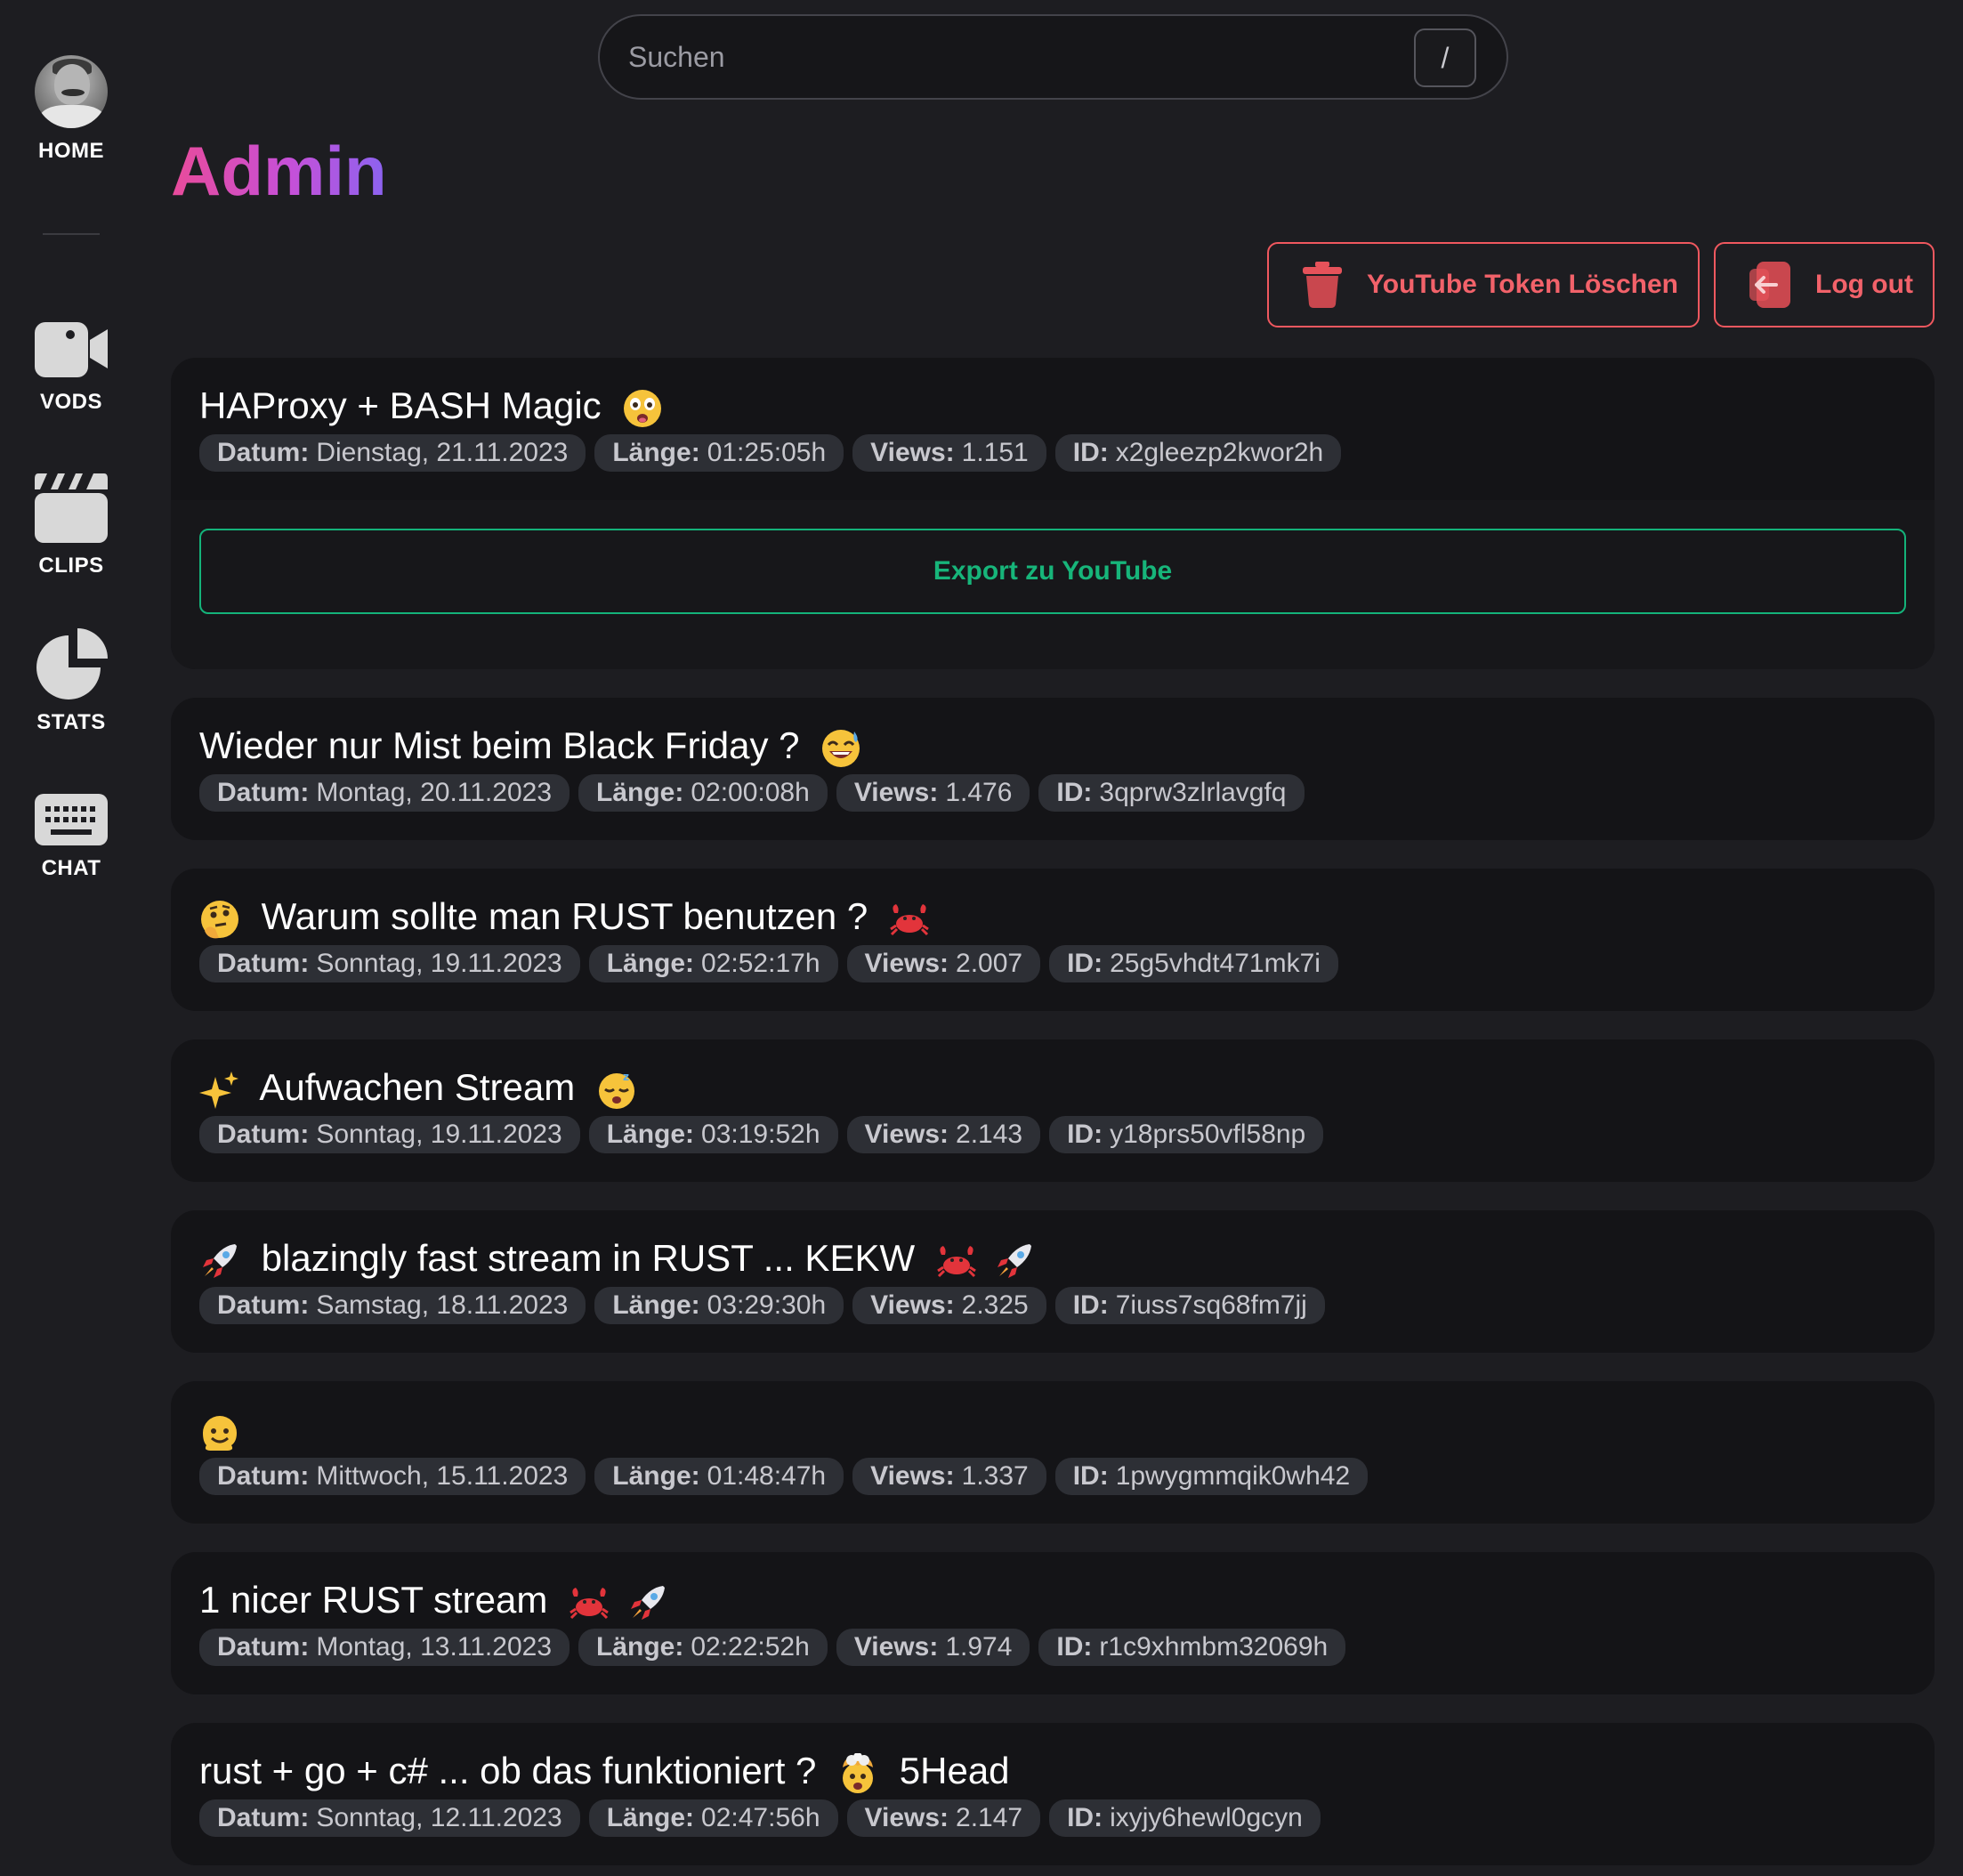  What do you see at coordinates (70, 402) in the screenshot?
I see `sidebar-item-label: VODS` at bounding box center [70, 402].